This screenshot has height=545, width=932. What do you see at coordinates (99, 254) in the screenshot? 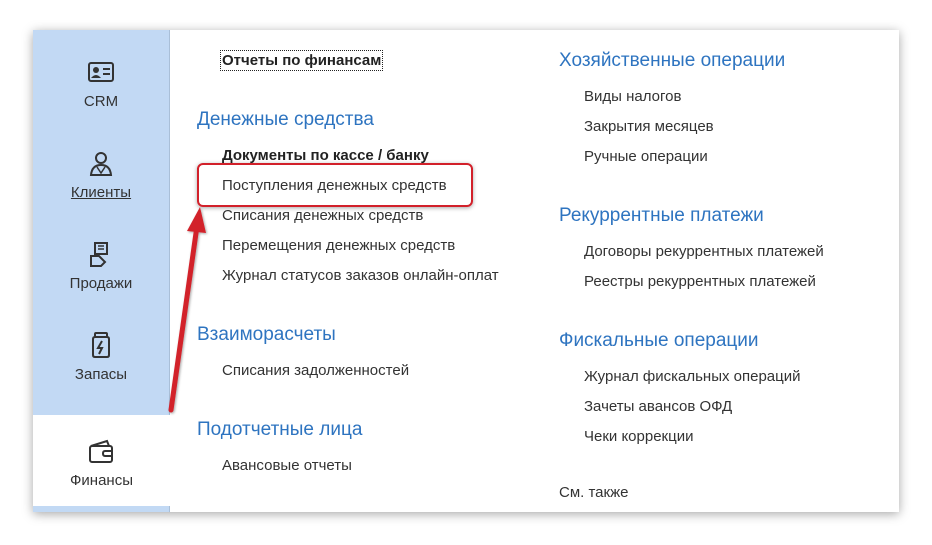
I see `sales-icon` at bounding box center [99, 254].